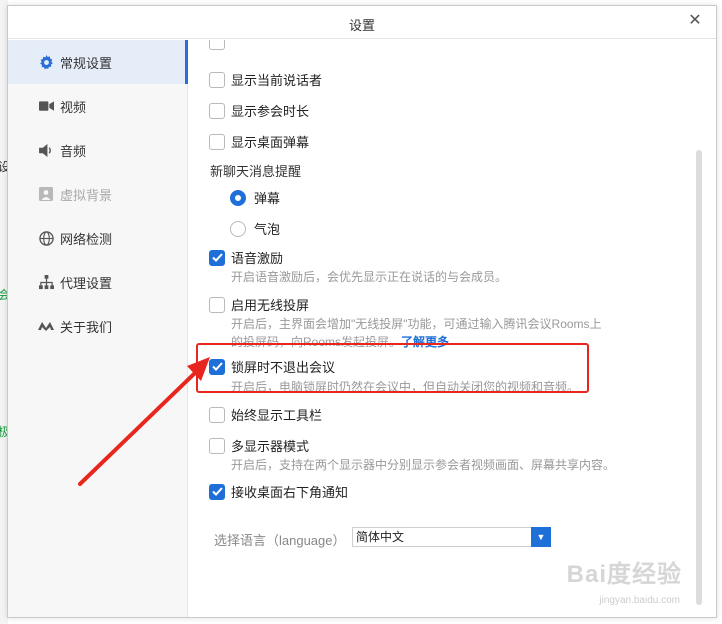 The image size is (722, 624). What do you see at coordinates (257, 258) in the screenshot?
I see `setting-label: 语音激励` at bounding box center [257, 258].